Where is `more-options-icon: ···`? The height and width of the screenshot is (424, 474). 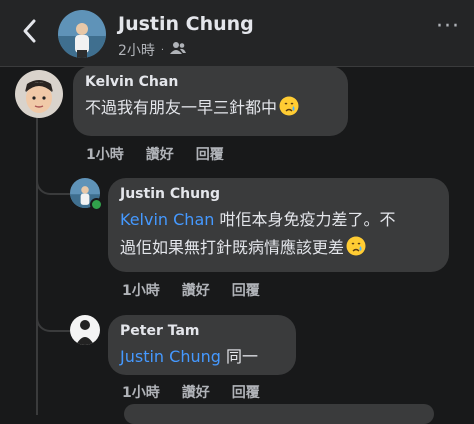
more-options-icon: ··· is located at coordinates (448, 27).